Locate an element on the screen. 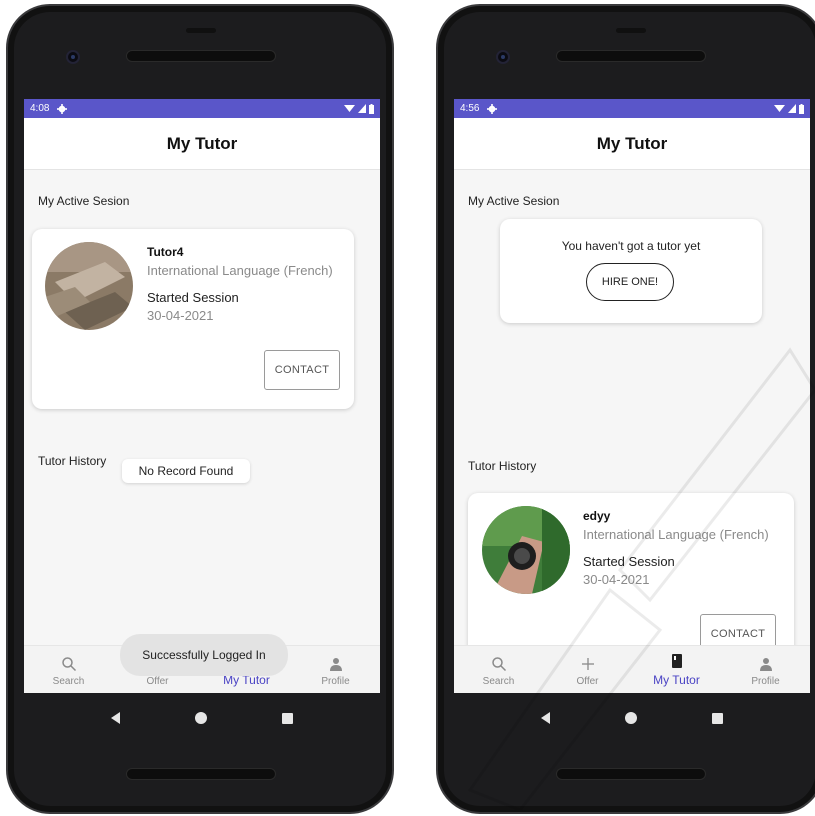  nav-offer: Offer is located at coordinates (587, 669).